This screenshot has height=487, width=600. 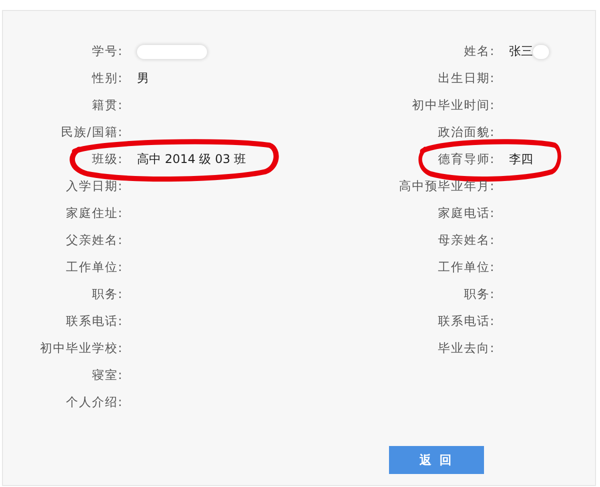 I want to click on field-label: 性别:, so click(x=106, y=78).